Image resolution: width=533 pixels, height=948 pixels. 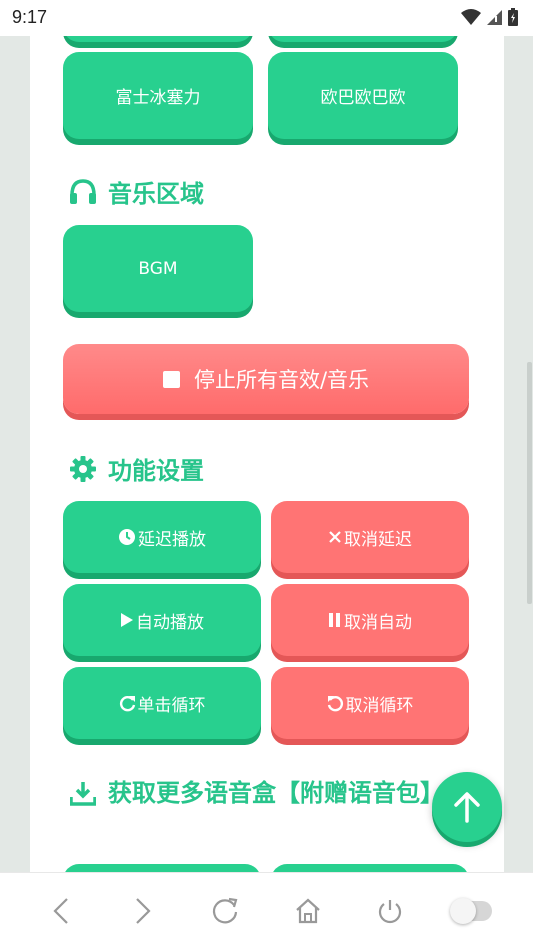 I want to click on sound-button-oubaouba: 欧巴欧巴欧, so click(x=363, y=95).